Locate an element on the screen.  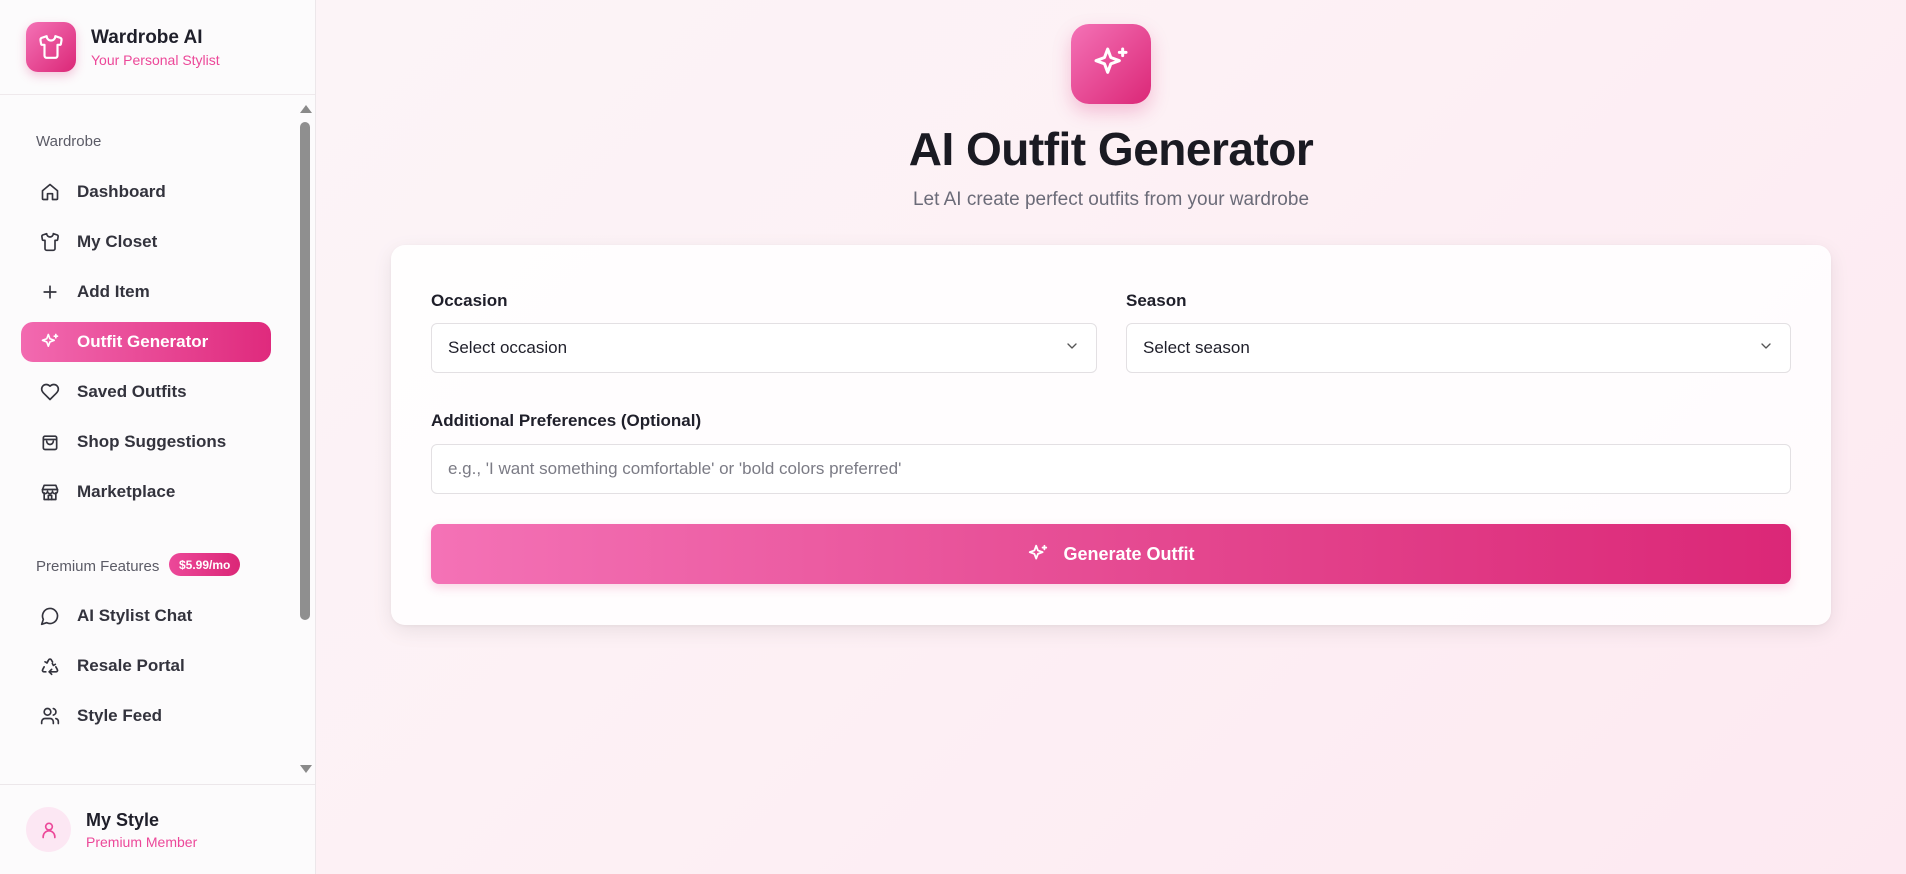
scroll-down-arrow-icon is located at coordinates (306, 769).